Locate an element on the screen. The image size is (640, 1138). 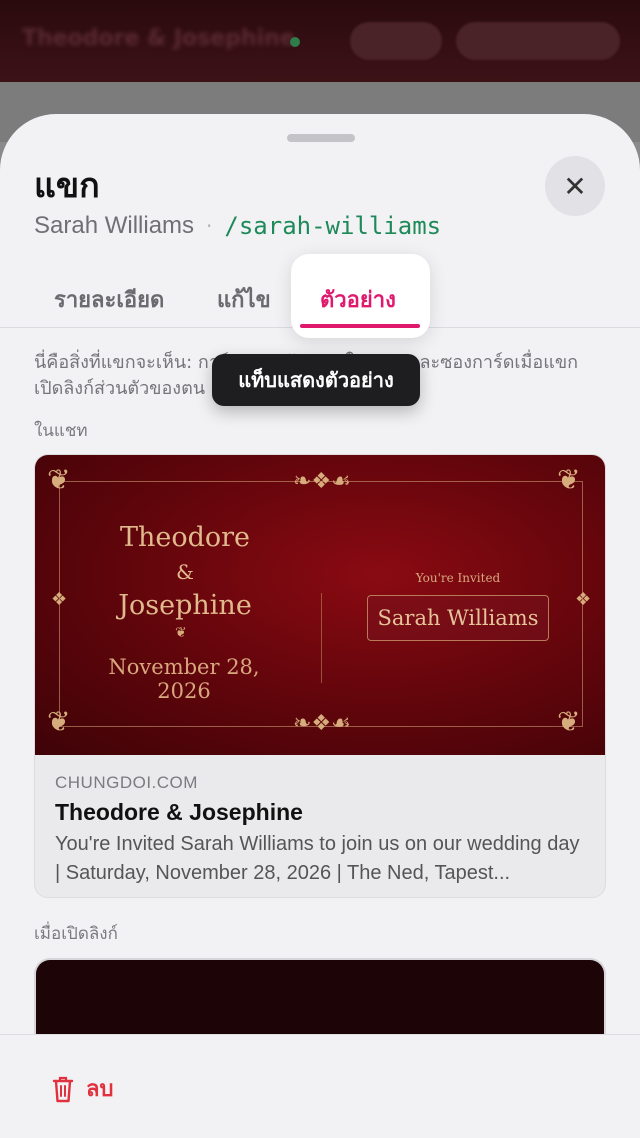
delete-button: ลบ is located at coordinates (82, 1088).